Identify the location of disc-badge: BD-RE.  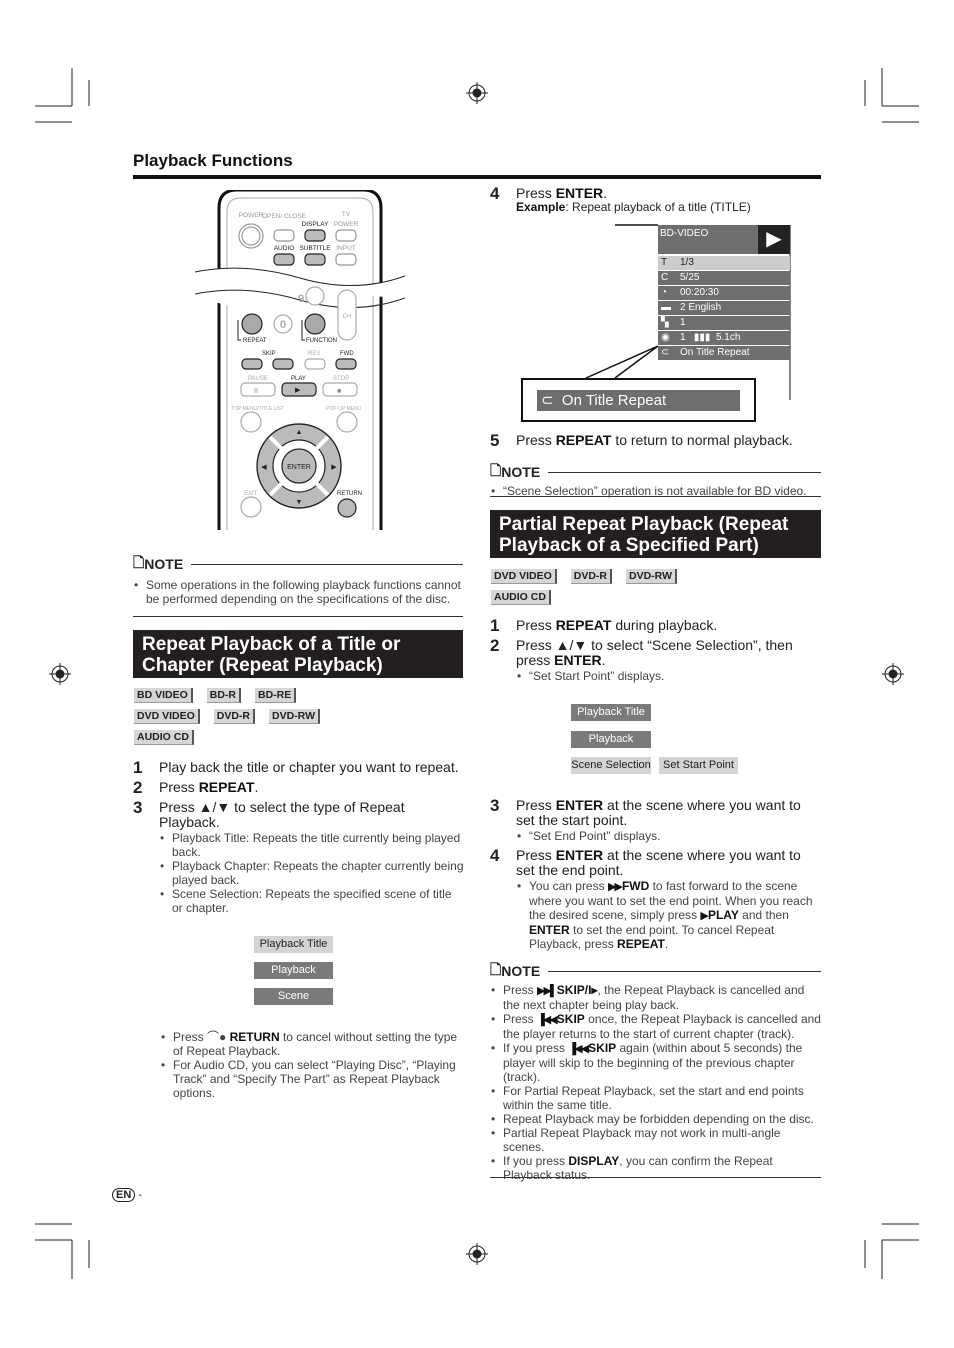
(276, 695).